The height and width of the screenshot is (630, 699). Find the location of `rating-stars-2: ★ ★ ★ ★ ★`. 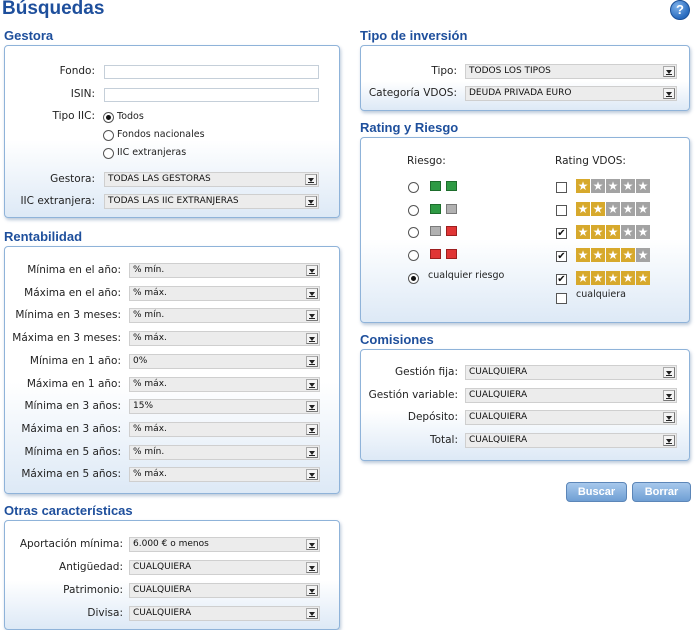

rating-stars-2: ★ ★ ★ ★ ★ is located at coordinates (613, 209).